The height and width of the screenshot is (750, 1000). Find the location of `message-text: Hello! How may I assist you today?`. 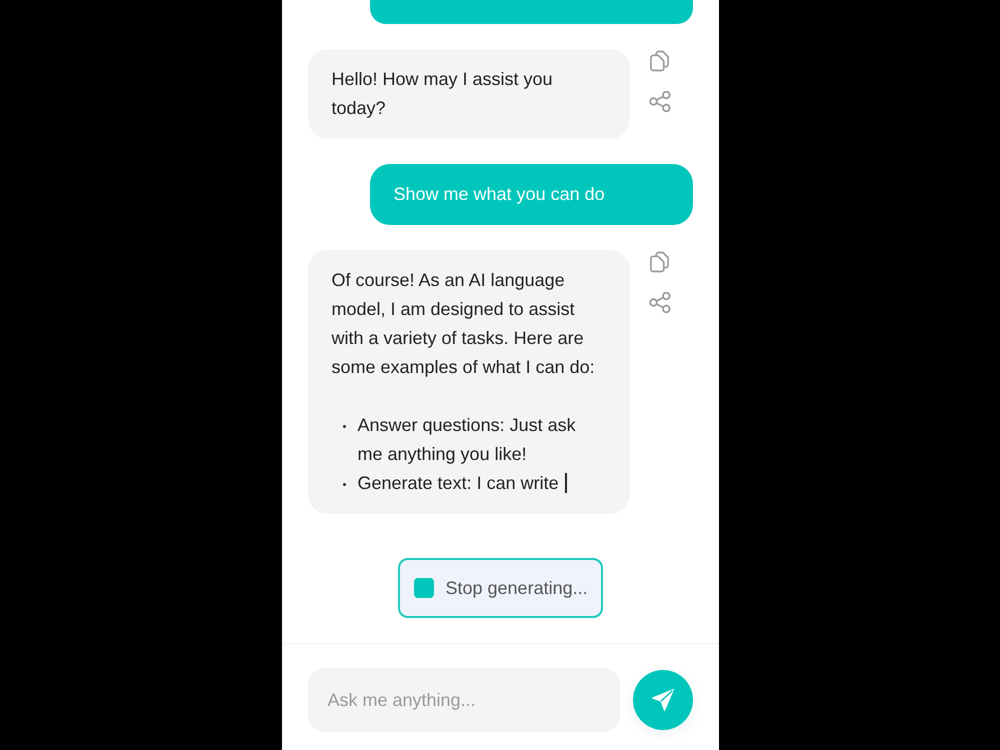

message-text: Hello! How may I assist you today? is located at coordinates (443, 94).